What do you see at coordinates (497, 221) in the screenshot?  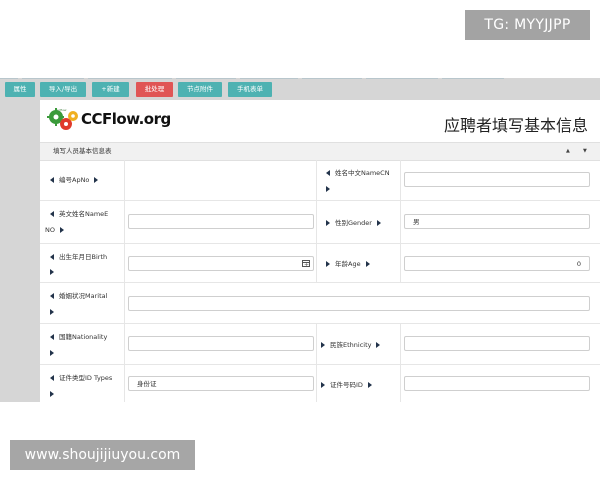 I see `gender-input: 男` at bounding box center [497, 221].